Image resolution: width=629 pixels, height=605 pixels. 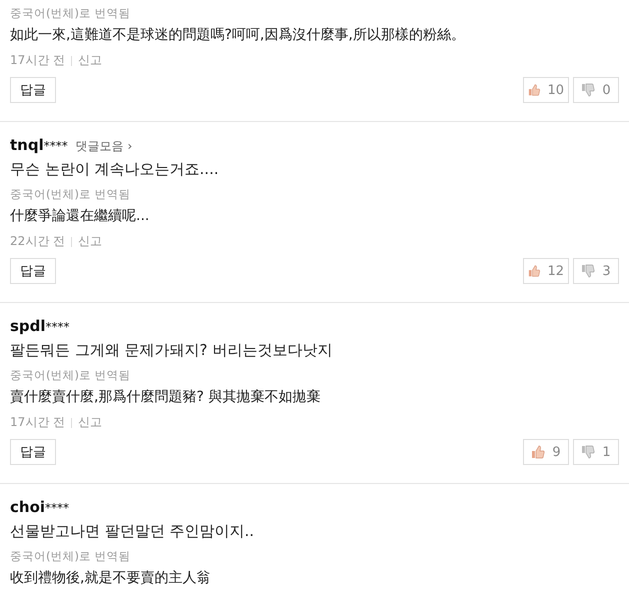 What do you see at coordinates (40, 507) in the screenshot?
I see `author-name: choi****` at bounding box center [40, 507].